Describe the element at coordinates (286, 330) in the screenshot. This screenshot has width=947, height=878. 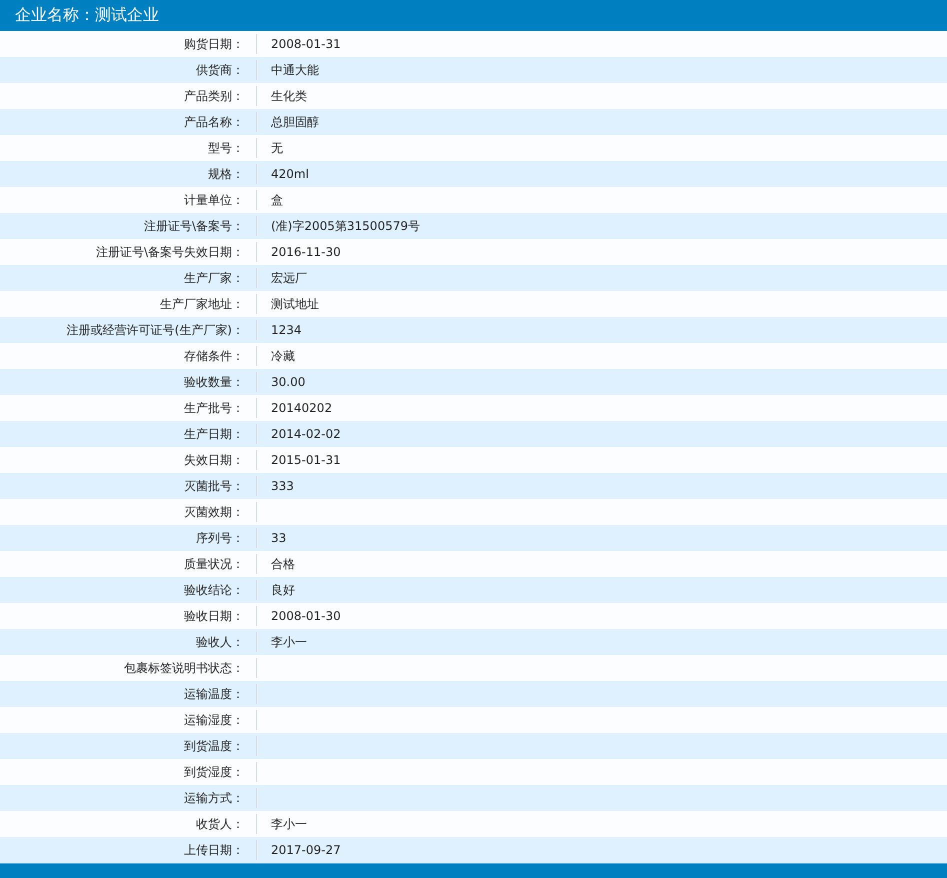
I see `field-value: 1234` at that location.